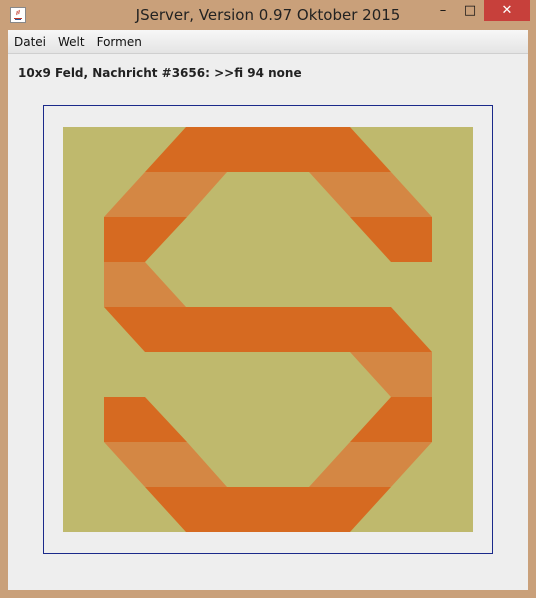  What do you see at coordinates (160, 73) in the screenshot?
I see `status-message: 10x9 Feld, Nachricht #3656: >>fi 94 none` at bounding box center [160, 73].